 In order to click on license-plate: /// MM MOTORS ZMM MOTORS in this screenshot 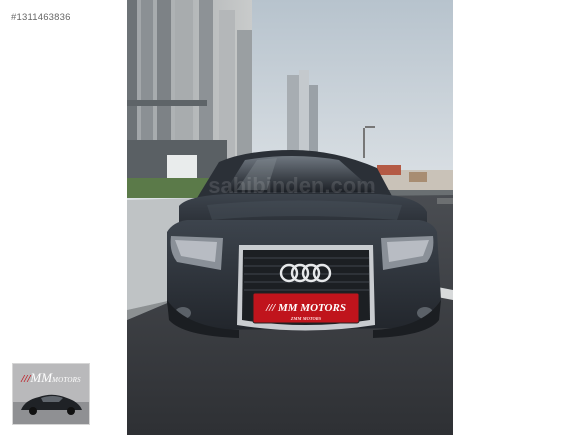, I will do `click(306, 308)`.